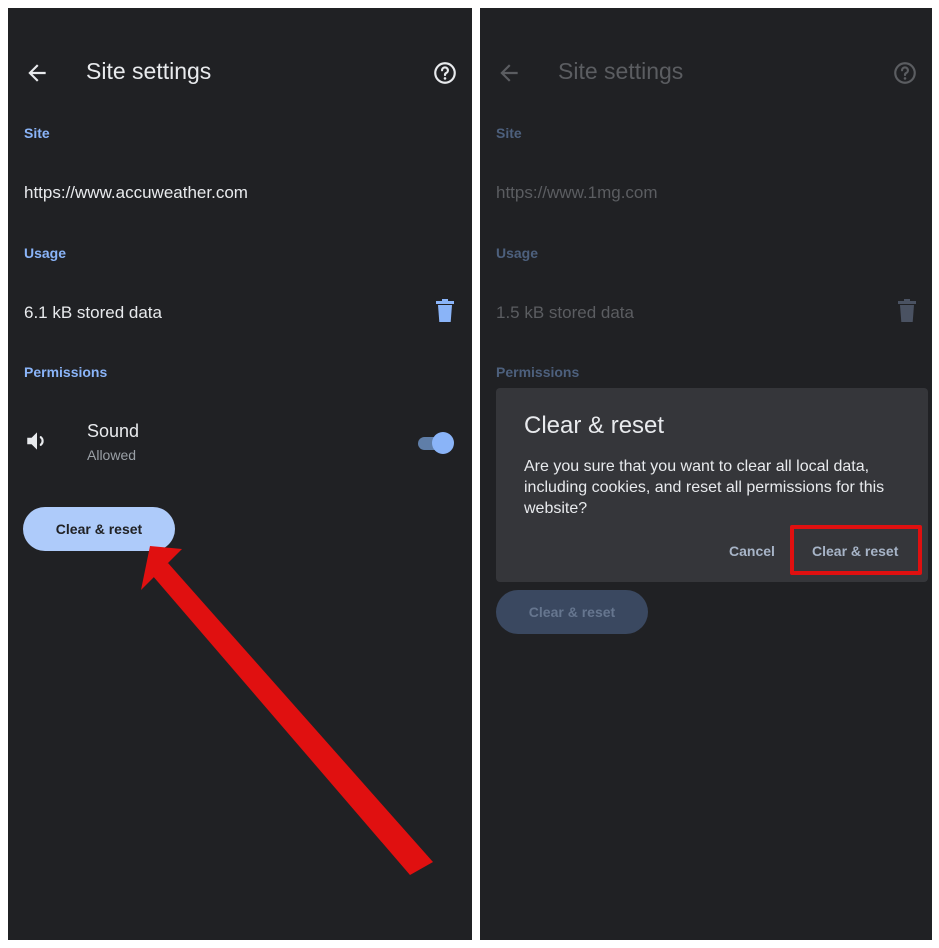  Describe the element at coordinates (443, 443) in the screenshot. I see `toggle-thumb` at that location.